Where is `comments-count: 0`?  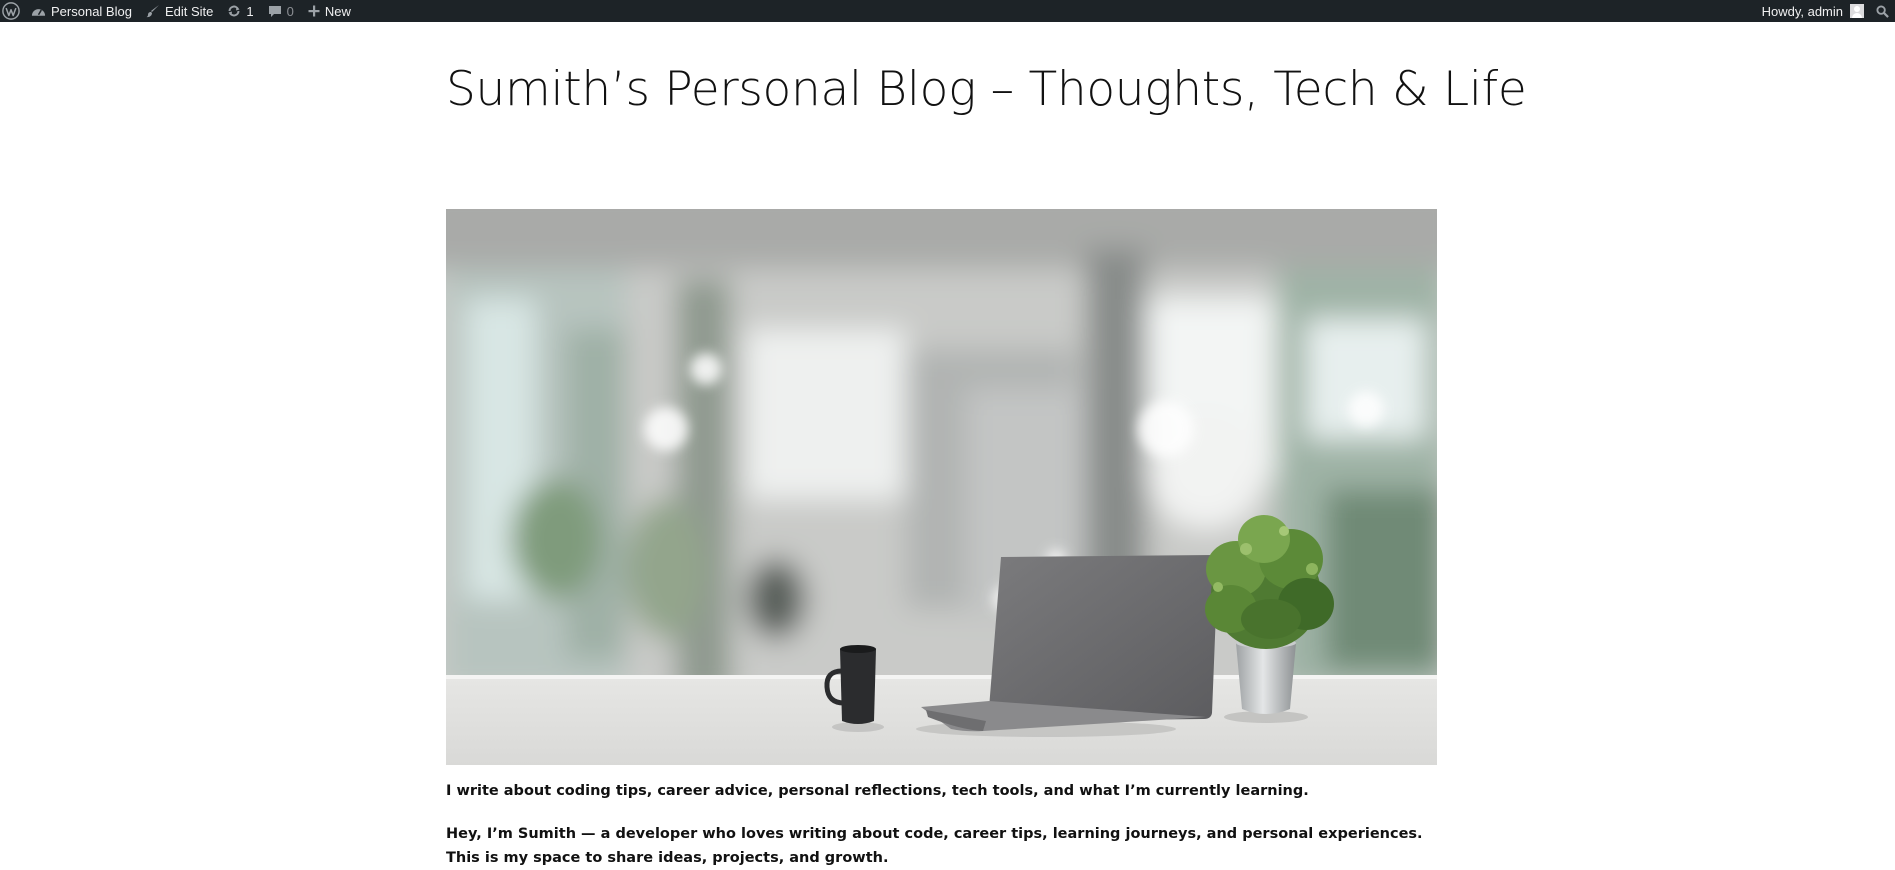 comments-count: 0 is located at coordinates (290, 11).